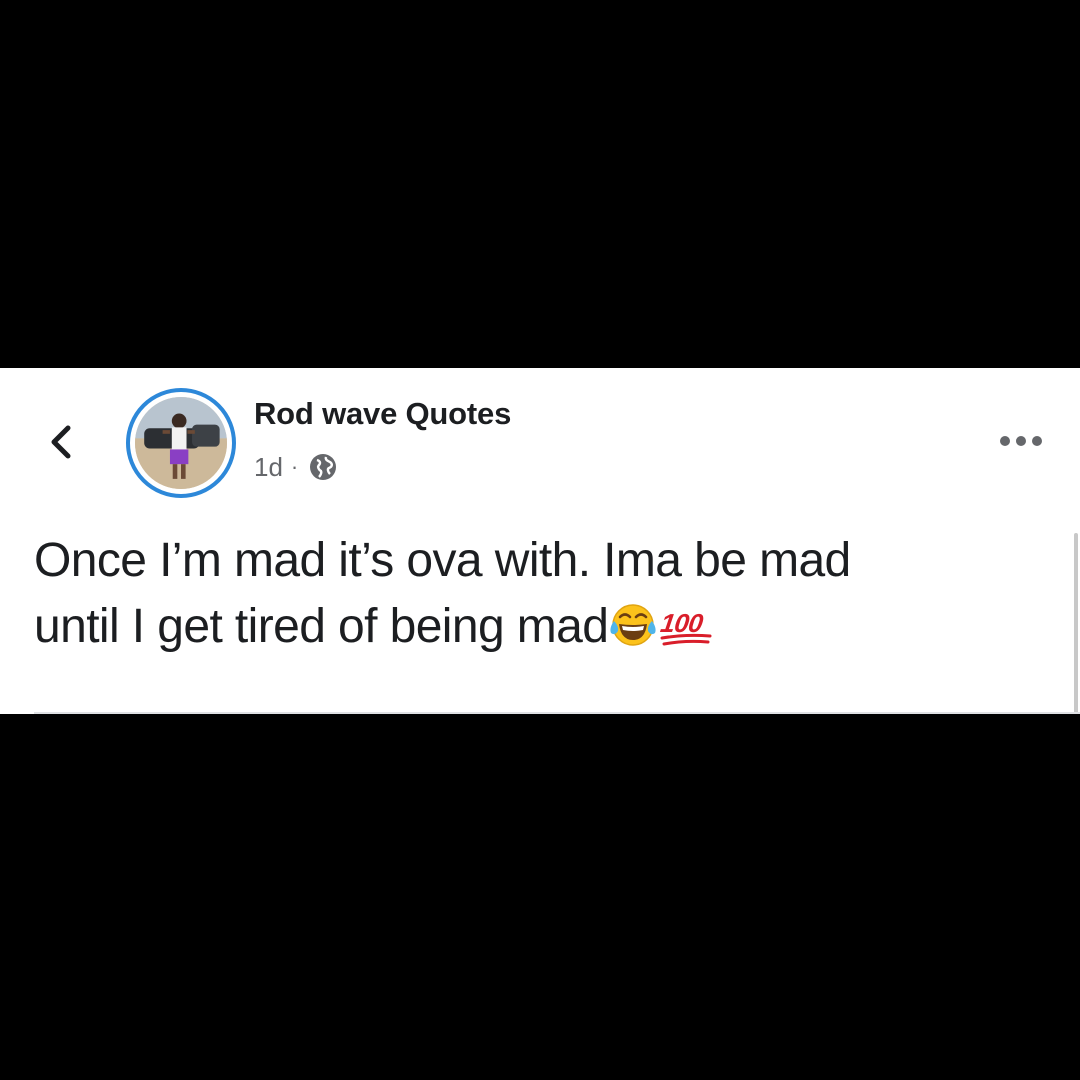 Image resolution: width=1080 pixels, height=1080 pixels. I want to click on back-button, so click(62, 442).